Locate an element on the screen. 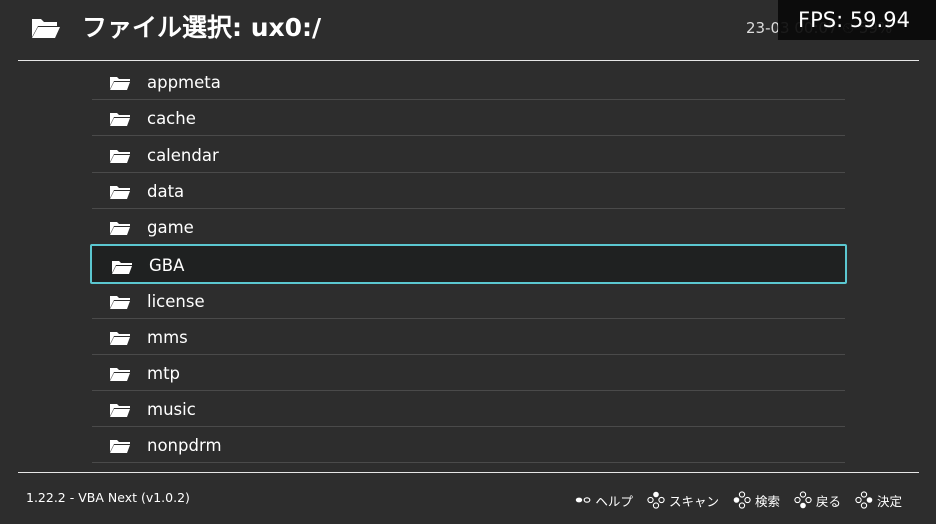 This screenshot has height=524, width=936. list-item-label: cache is located at coordinates (171, 118).